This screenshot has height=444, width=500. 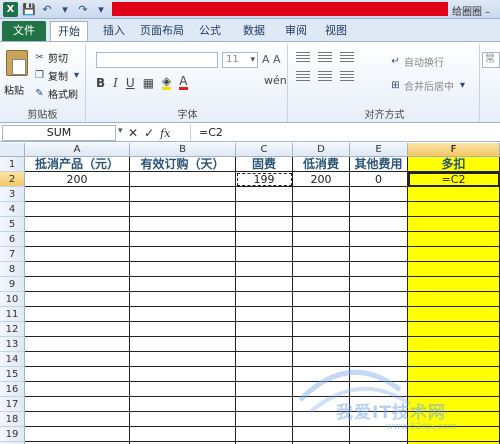 I want to click on undo-icon: ↶, so click(x=47, y=10).